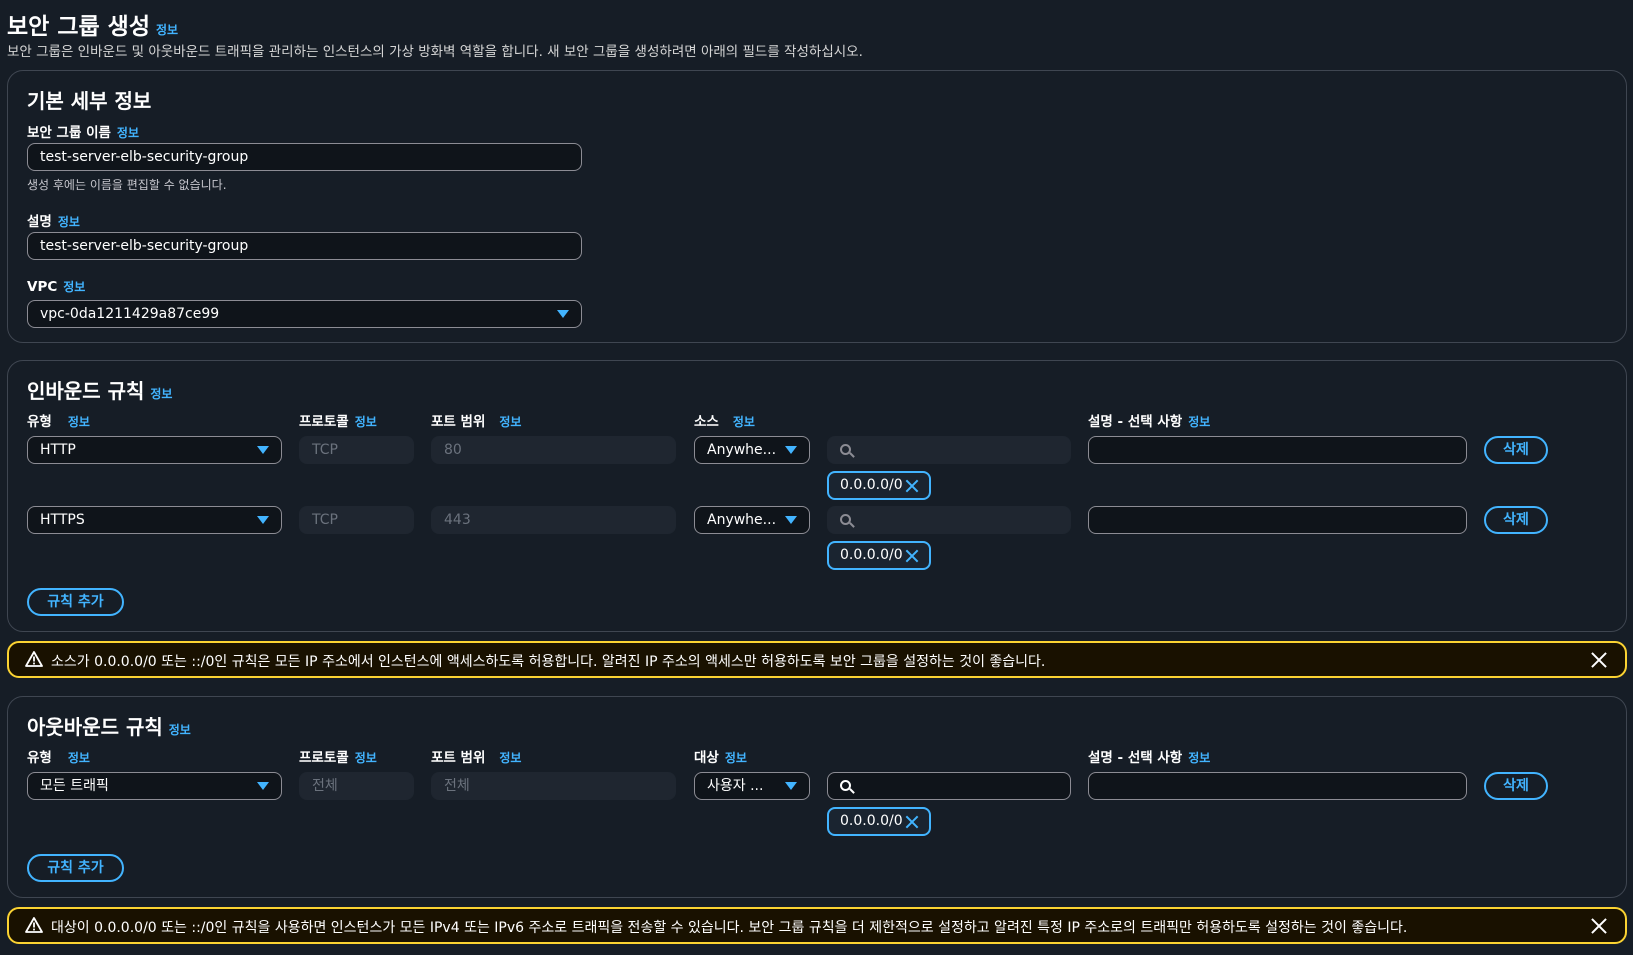 This screenshot has height=955, width=1633. I want to click on outbound-rule-1-type-value: 모든 트래픽, so click(74, 786).